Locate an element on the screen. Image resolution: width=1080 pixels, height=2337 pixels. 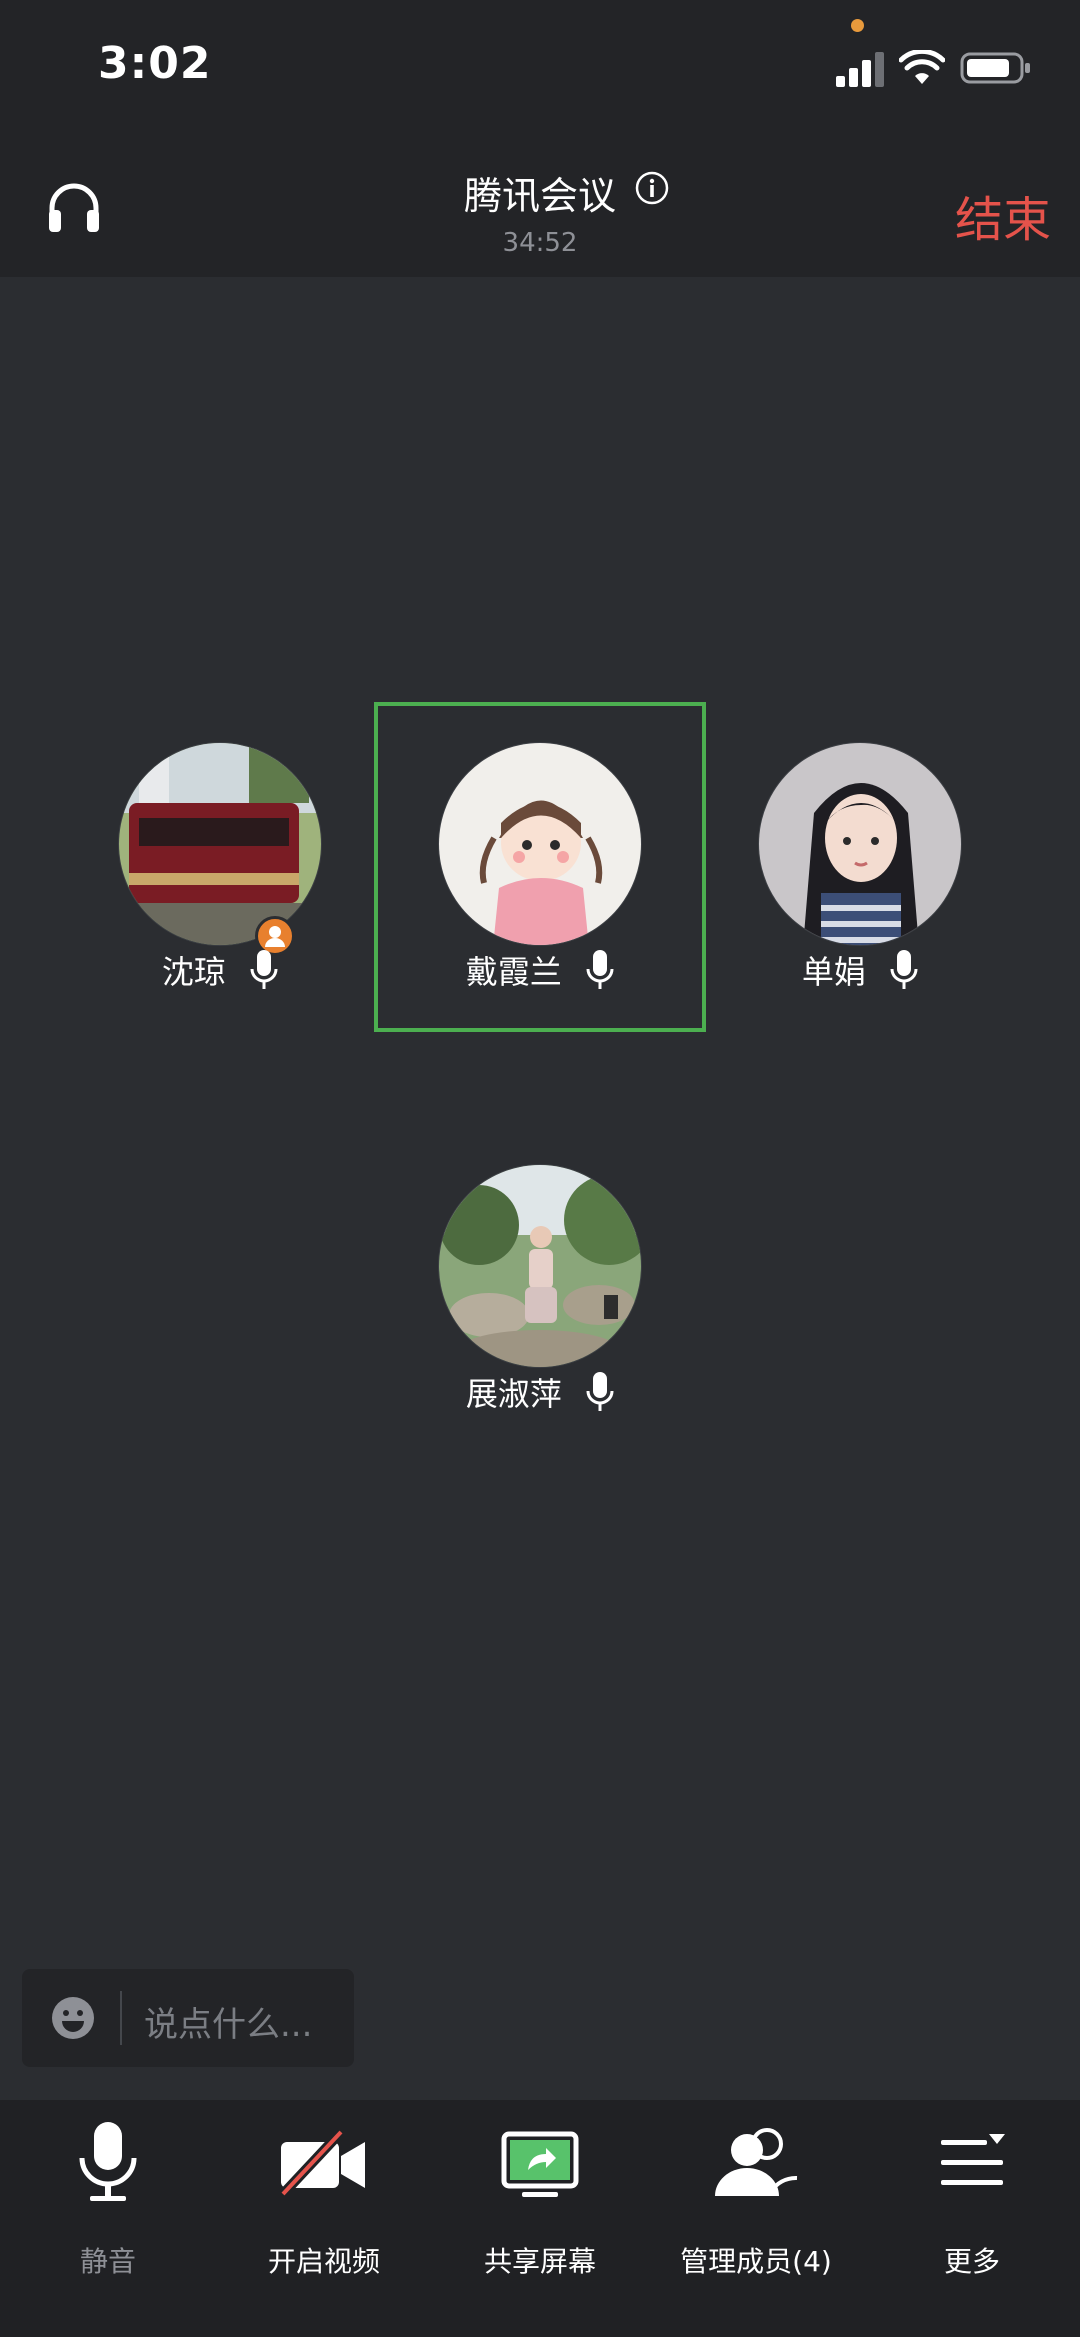
participant-tile: 单娟 is located at coordinates (860, 852).